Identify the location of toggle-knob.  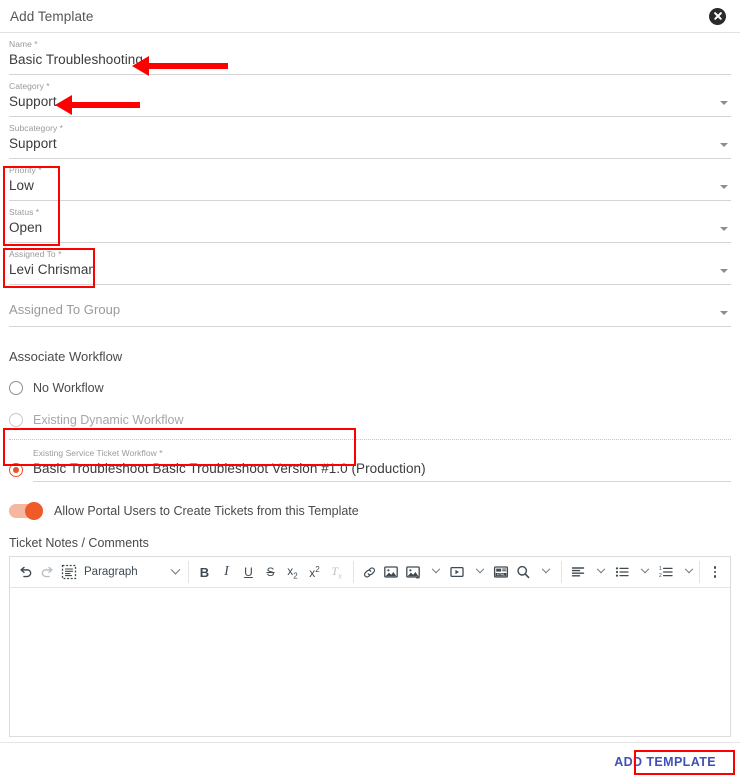
(34, 511).